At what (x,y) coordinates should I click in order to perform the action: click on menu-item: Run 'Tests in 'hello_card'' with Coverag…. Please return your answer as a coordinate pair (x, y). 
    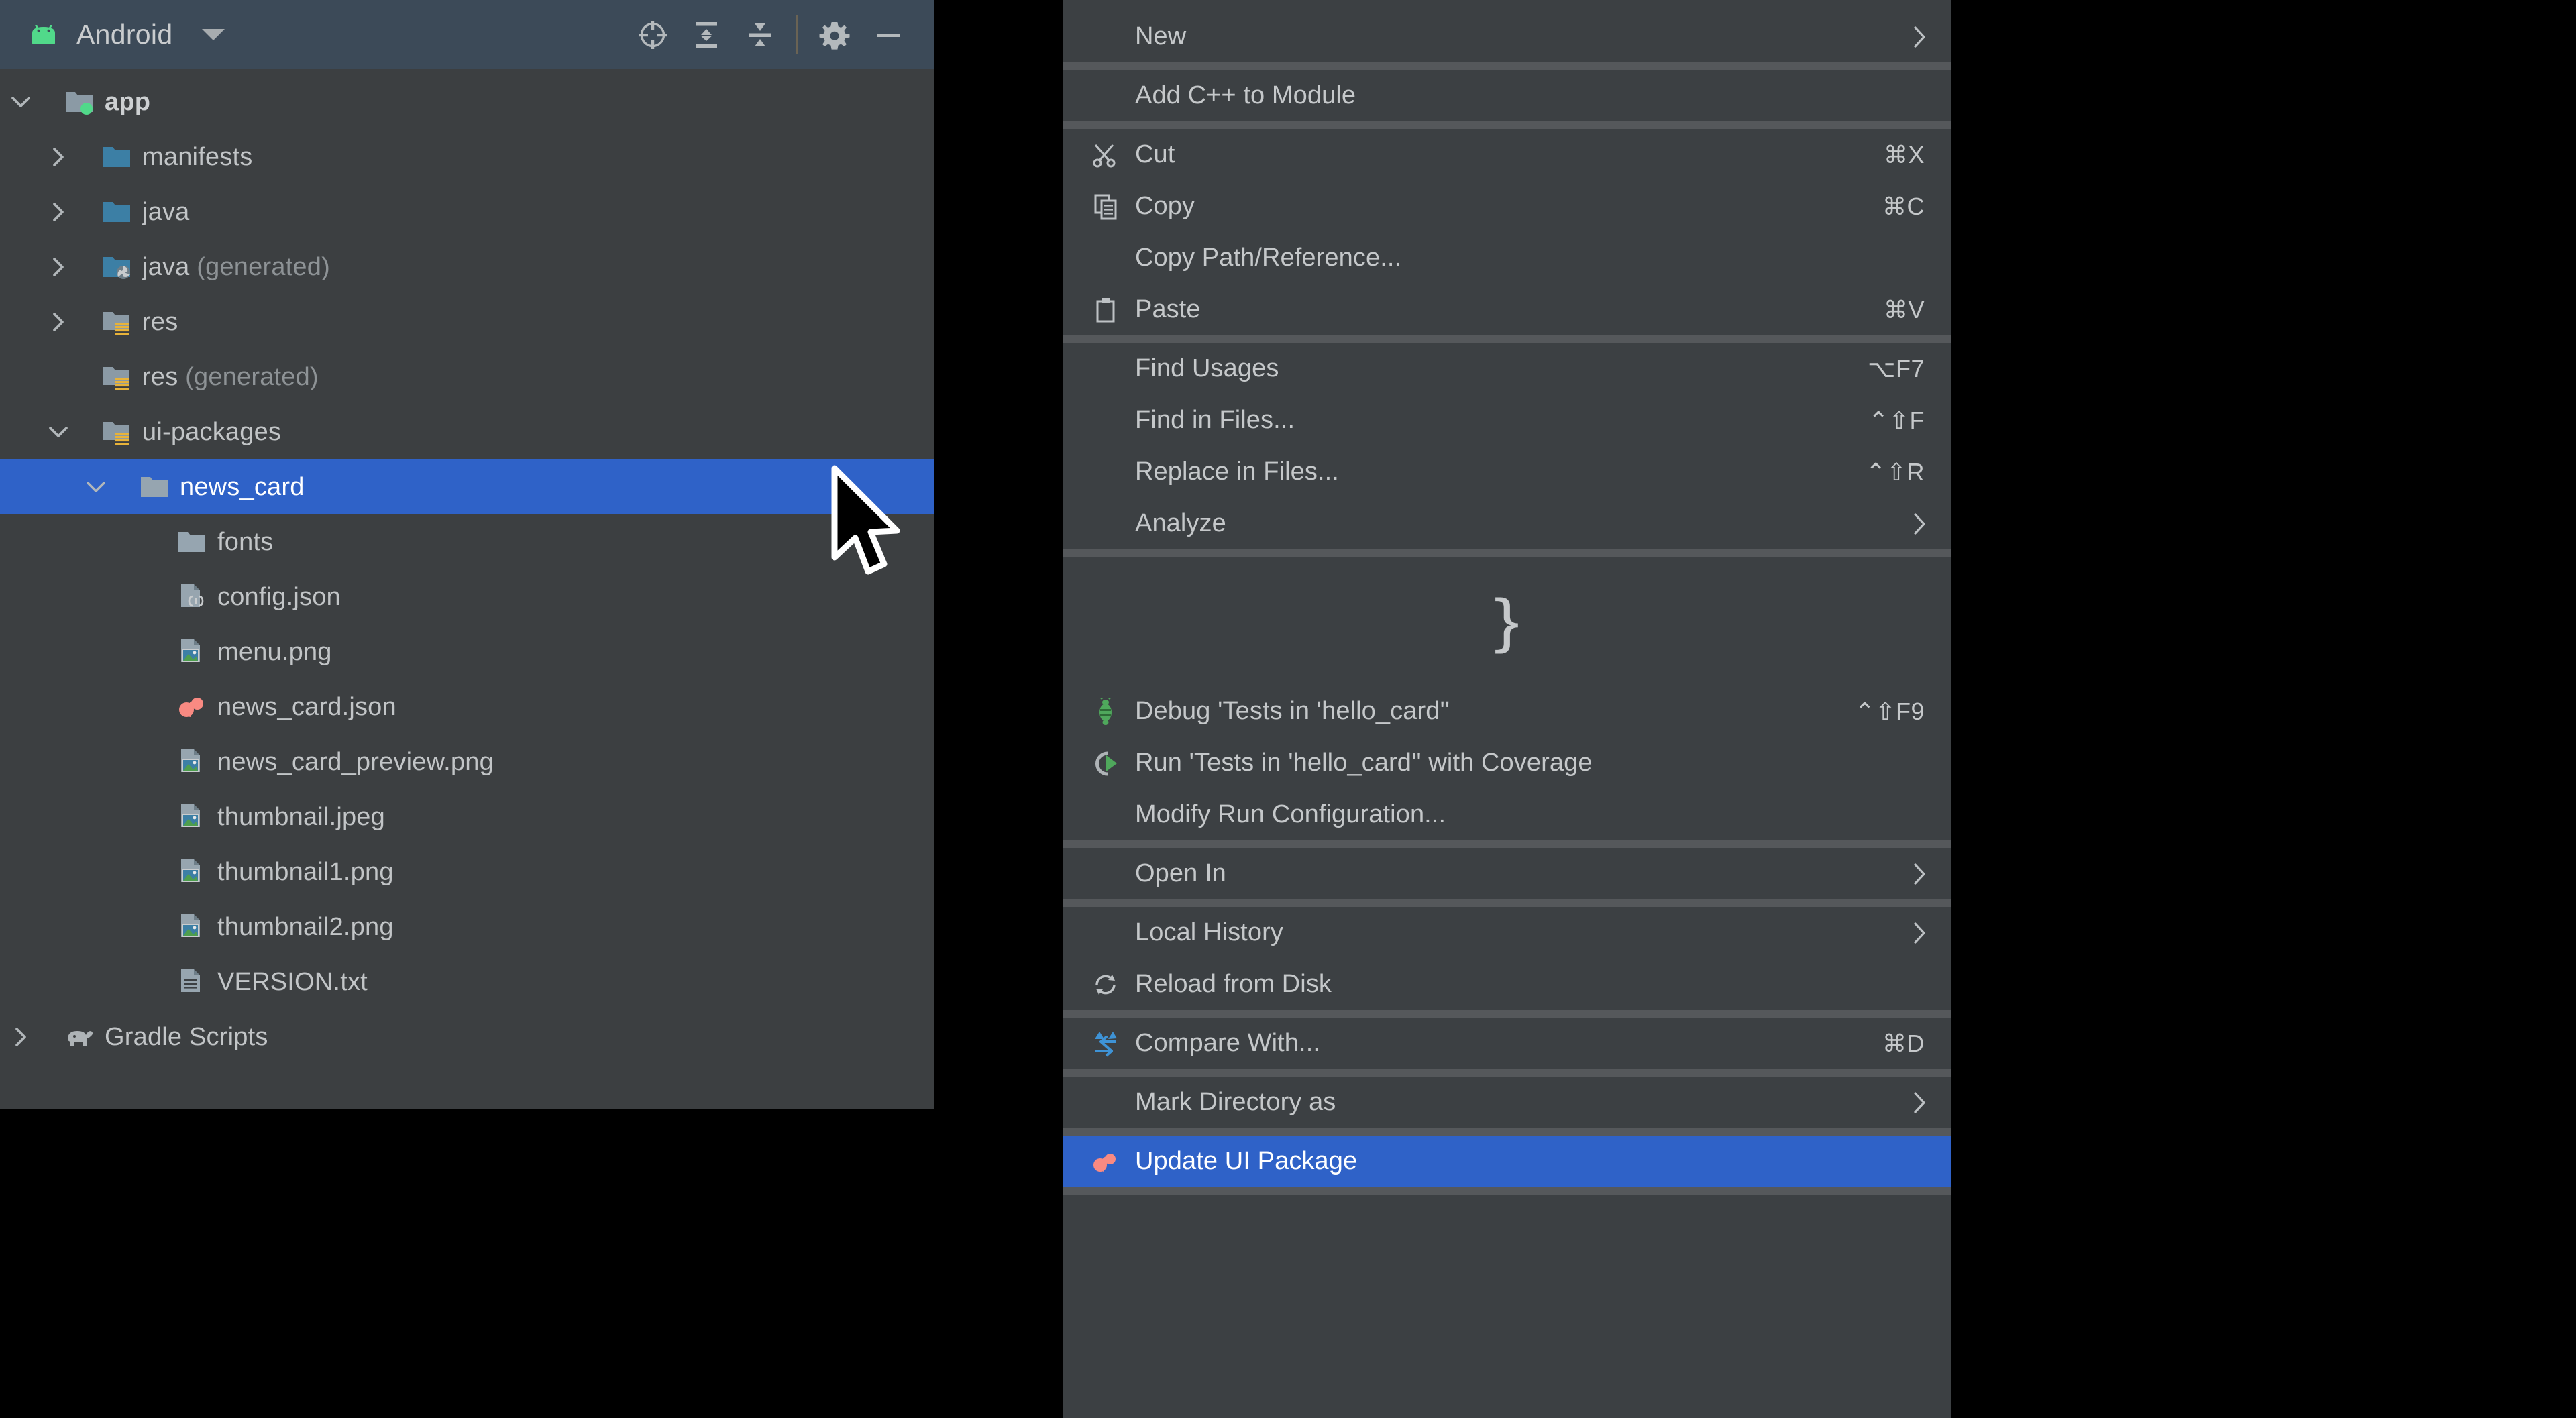
    Looking at the image, I should click on (1507, 763).